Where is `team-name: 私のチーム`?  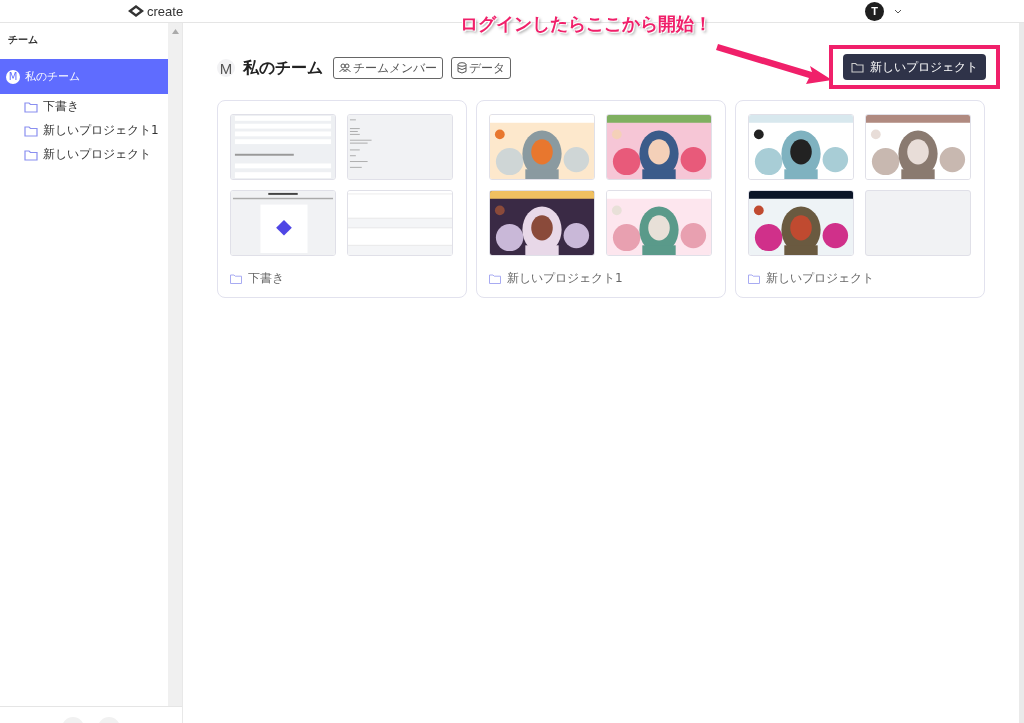 team-name: 私のチーム is located at coordinates (52, 76).